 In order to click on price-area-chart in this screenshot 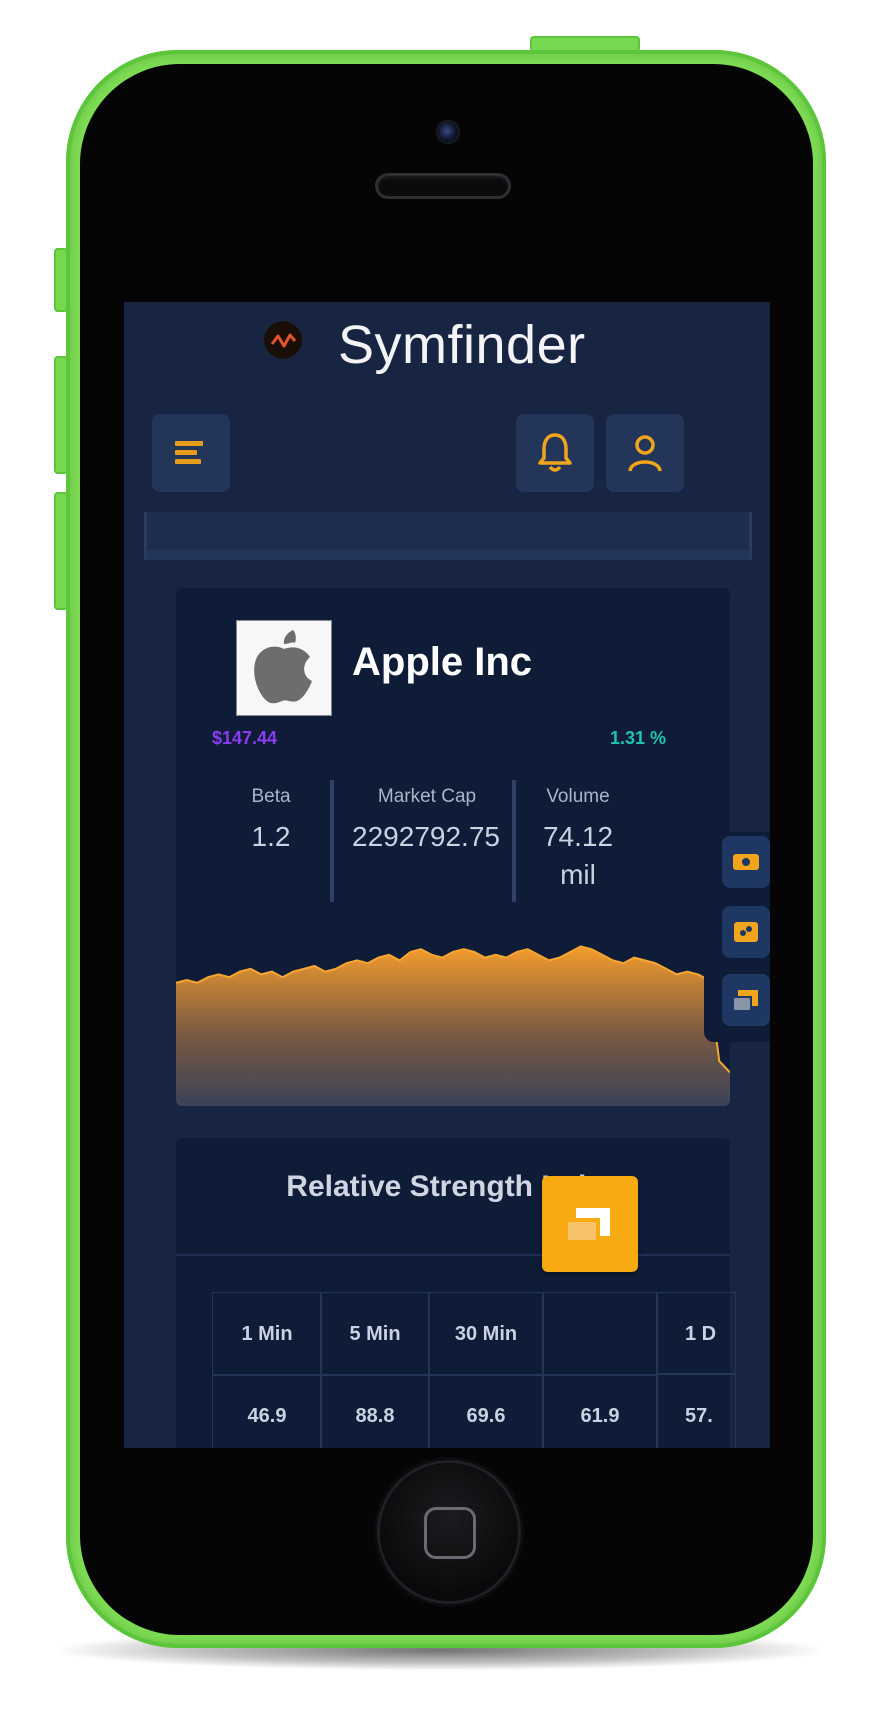, I will do `click(453, 1025)`.